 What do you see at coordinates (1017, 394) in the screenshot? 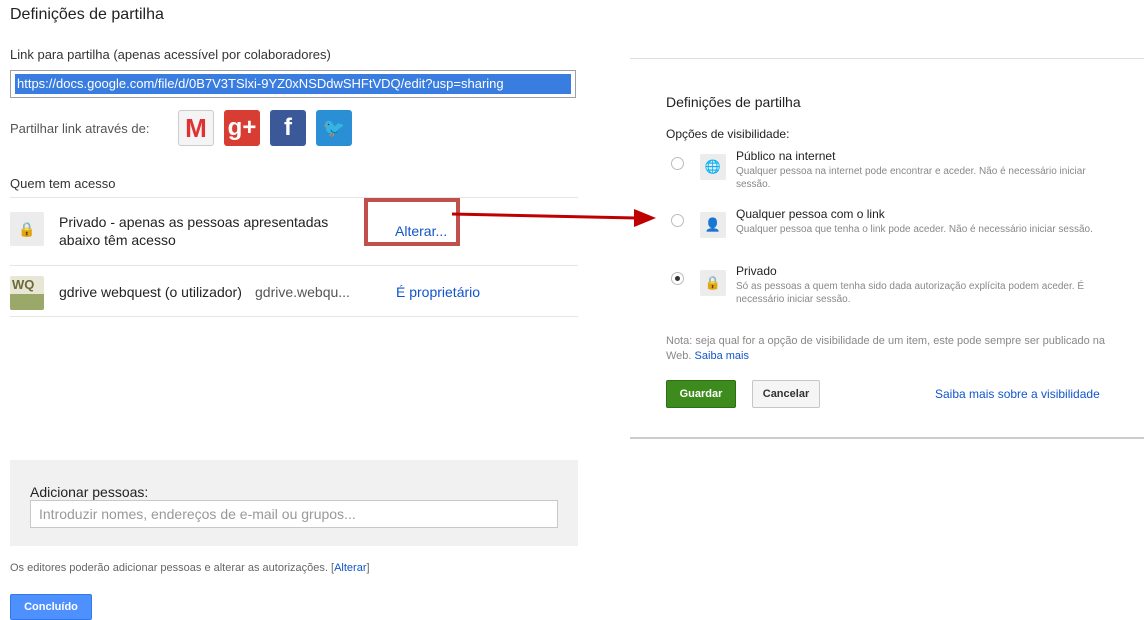
I see `learn-more-visibility-link: Saiba mais sobre a visibilidade` at bounding box center [1017, 394].